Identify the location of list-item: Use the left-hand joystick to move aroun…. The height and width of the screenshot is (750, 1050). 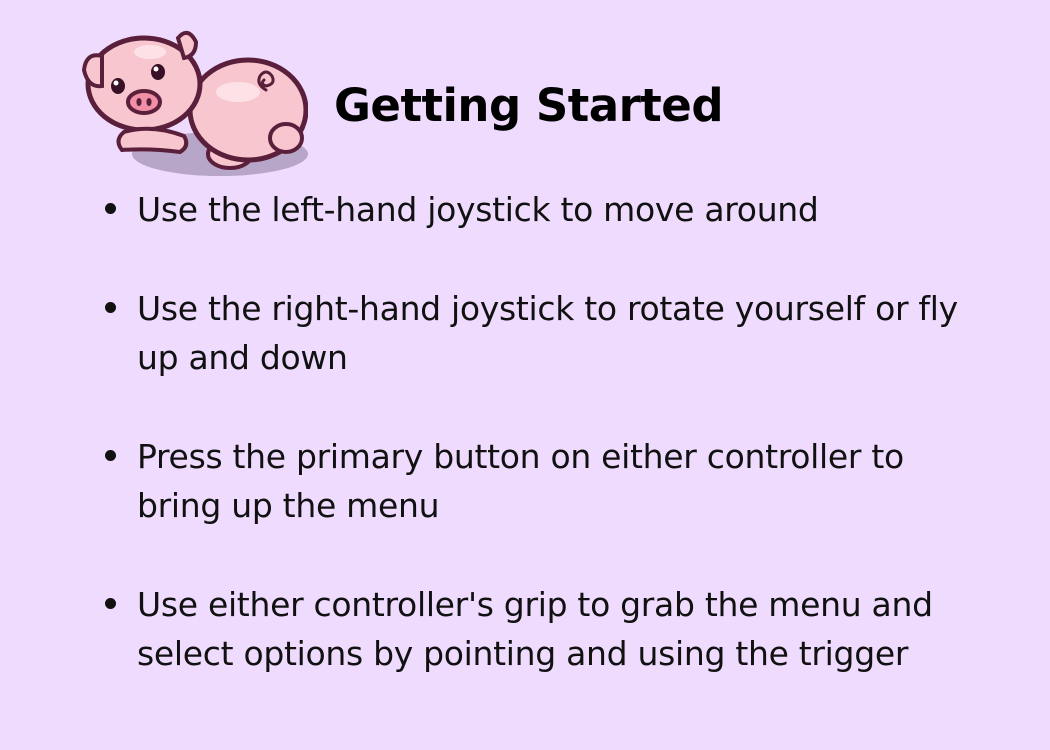
(542, 209).